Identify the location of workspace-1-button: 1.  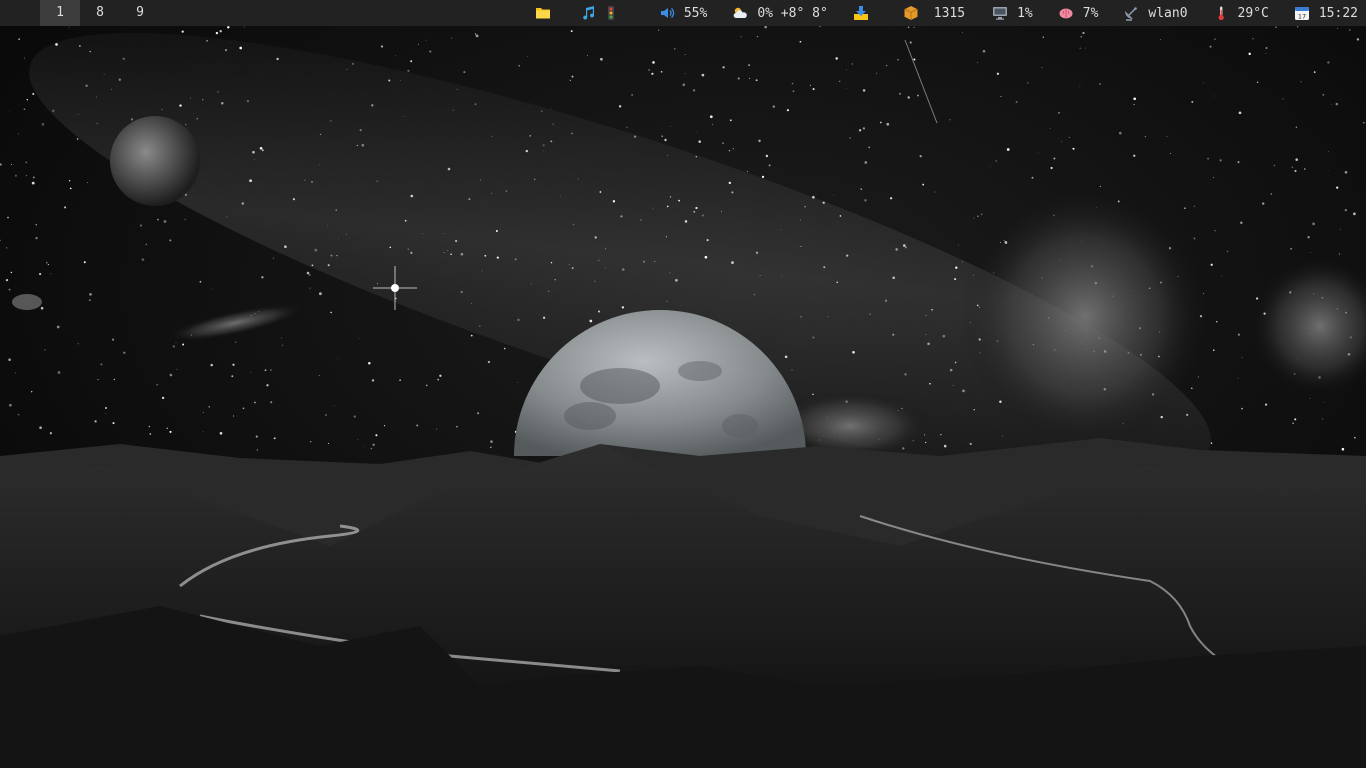
(60, 13).